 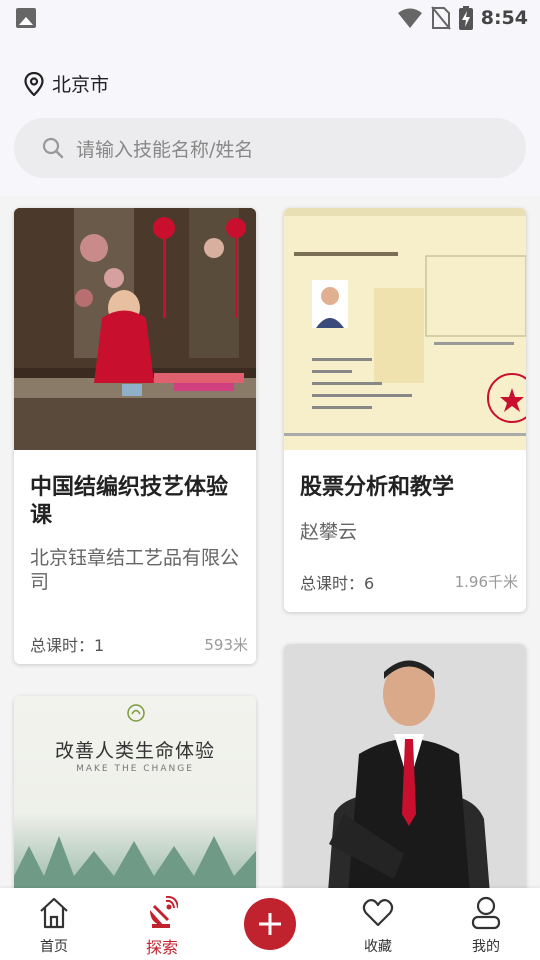 I want to click on product-poster-photo: 改善人类生命体验 MAKE THE CHANGE, so click(x=135, y=792).